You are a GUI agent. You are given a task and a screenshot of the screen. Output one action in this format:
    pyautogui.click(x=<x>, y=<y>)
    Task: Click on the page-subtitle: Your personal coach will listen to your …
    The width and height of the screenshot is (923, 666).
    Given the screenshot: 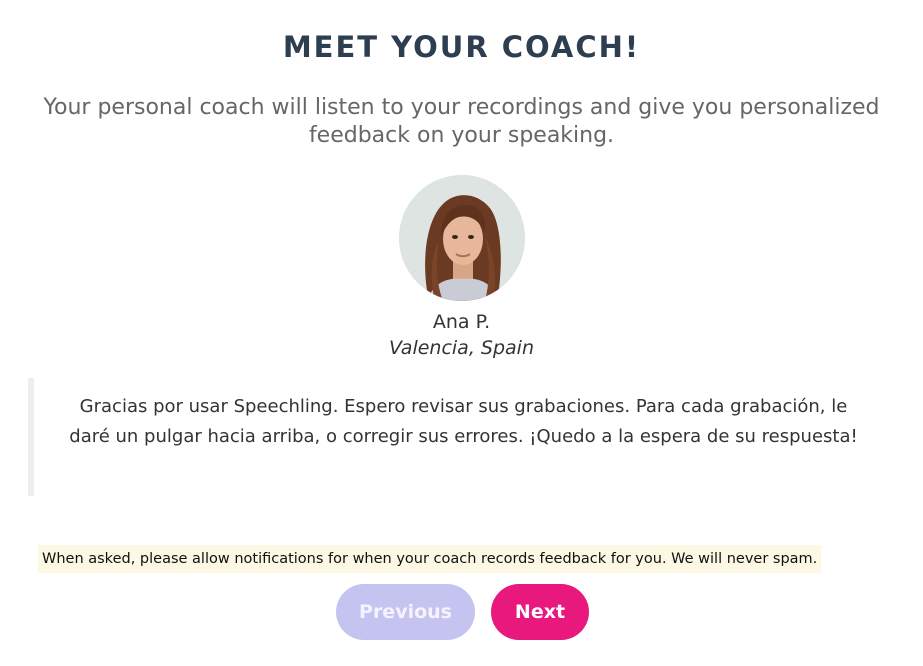 What is the action you would take?
    pyautogui.click(x=461, y=121)
    